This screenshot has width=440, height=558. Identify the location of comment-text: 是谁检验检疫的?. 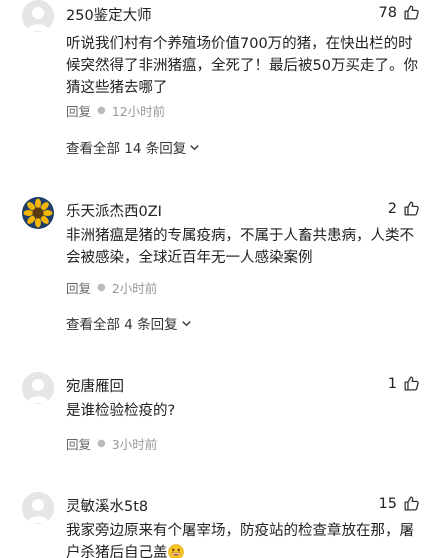
(121, 411).